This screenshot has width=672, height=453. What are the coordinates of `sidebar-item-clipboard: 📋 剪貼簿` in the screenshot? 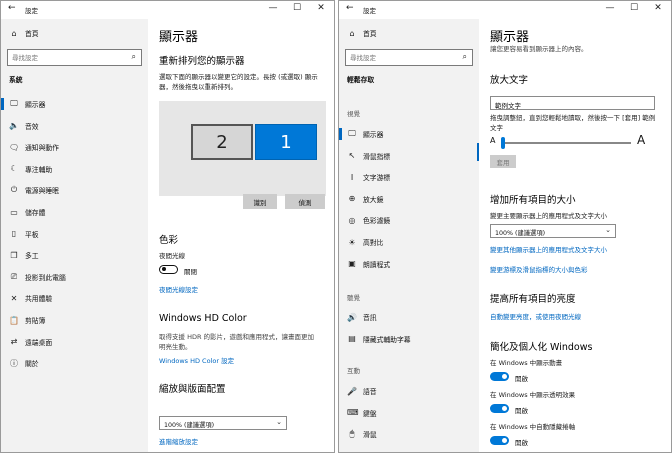 It's located at (74, 320).